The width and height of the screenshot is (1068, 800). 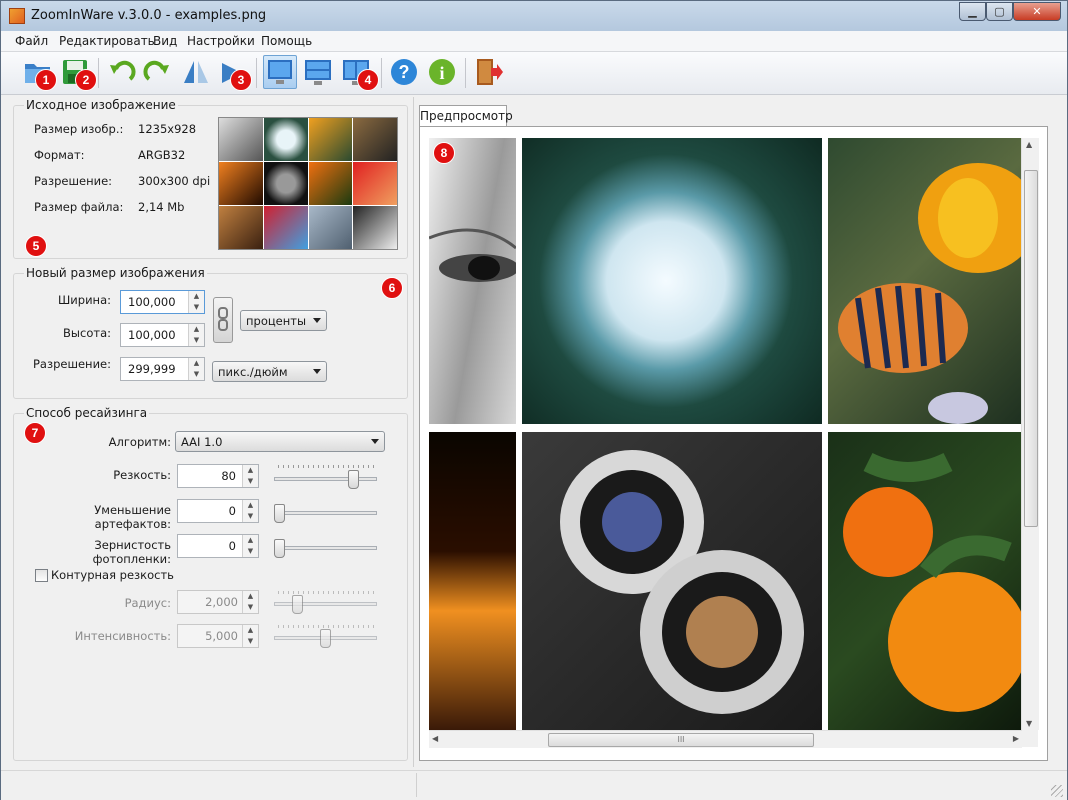 I want to click on info-icon: i, so click(x=442, y=72).